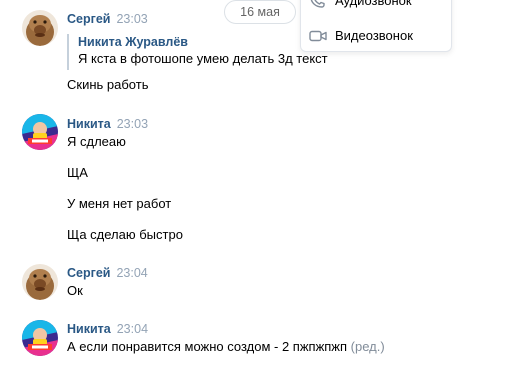 Image resolution: width=514 pixels, height=369 pixels. I want to click on message-text: Ок, so click(75, 290).